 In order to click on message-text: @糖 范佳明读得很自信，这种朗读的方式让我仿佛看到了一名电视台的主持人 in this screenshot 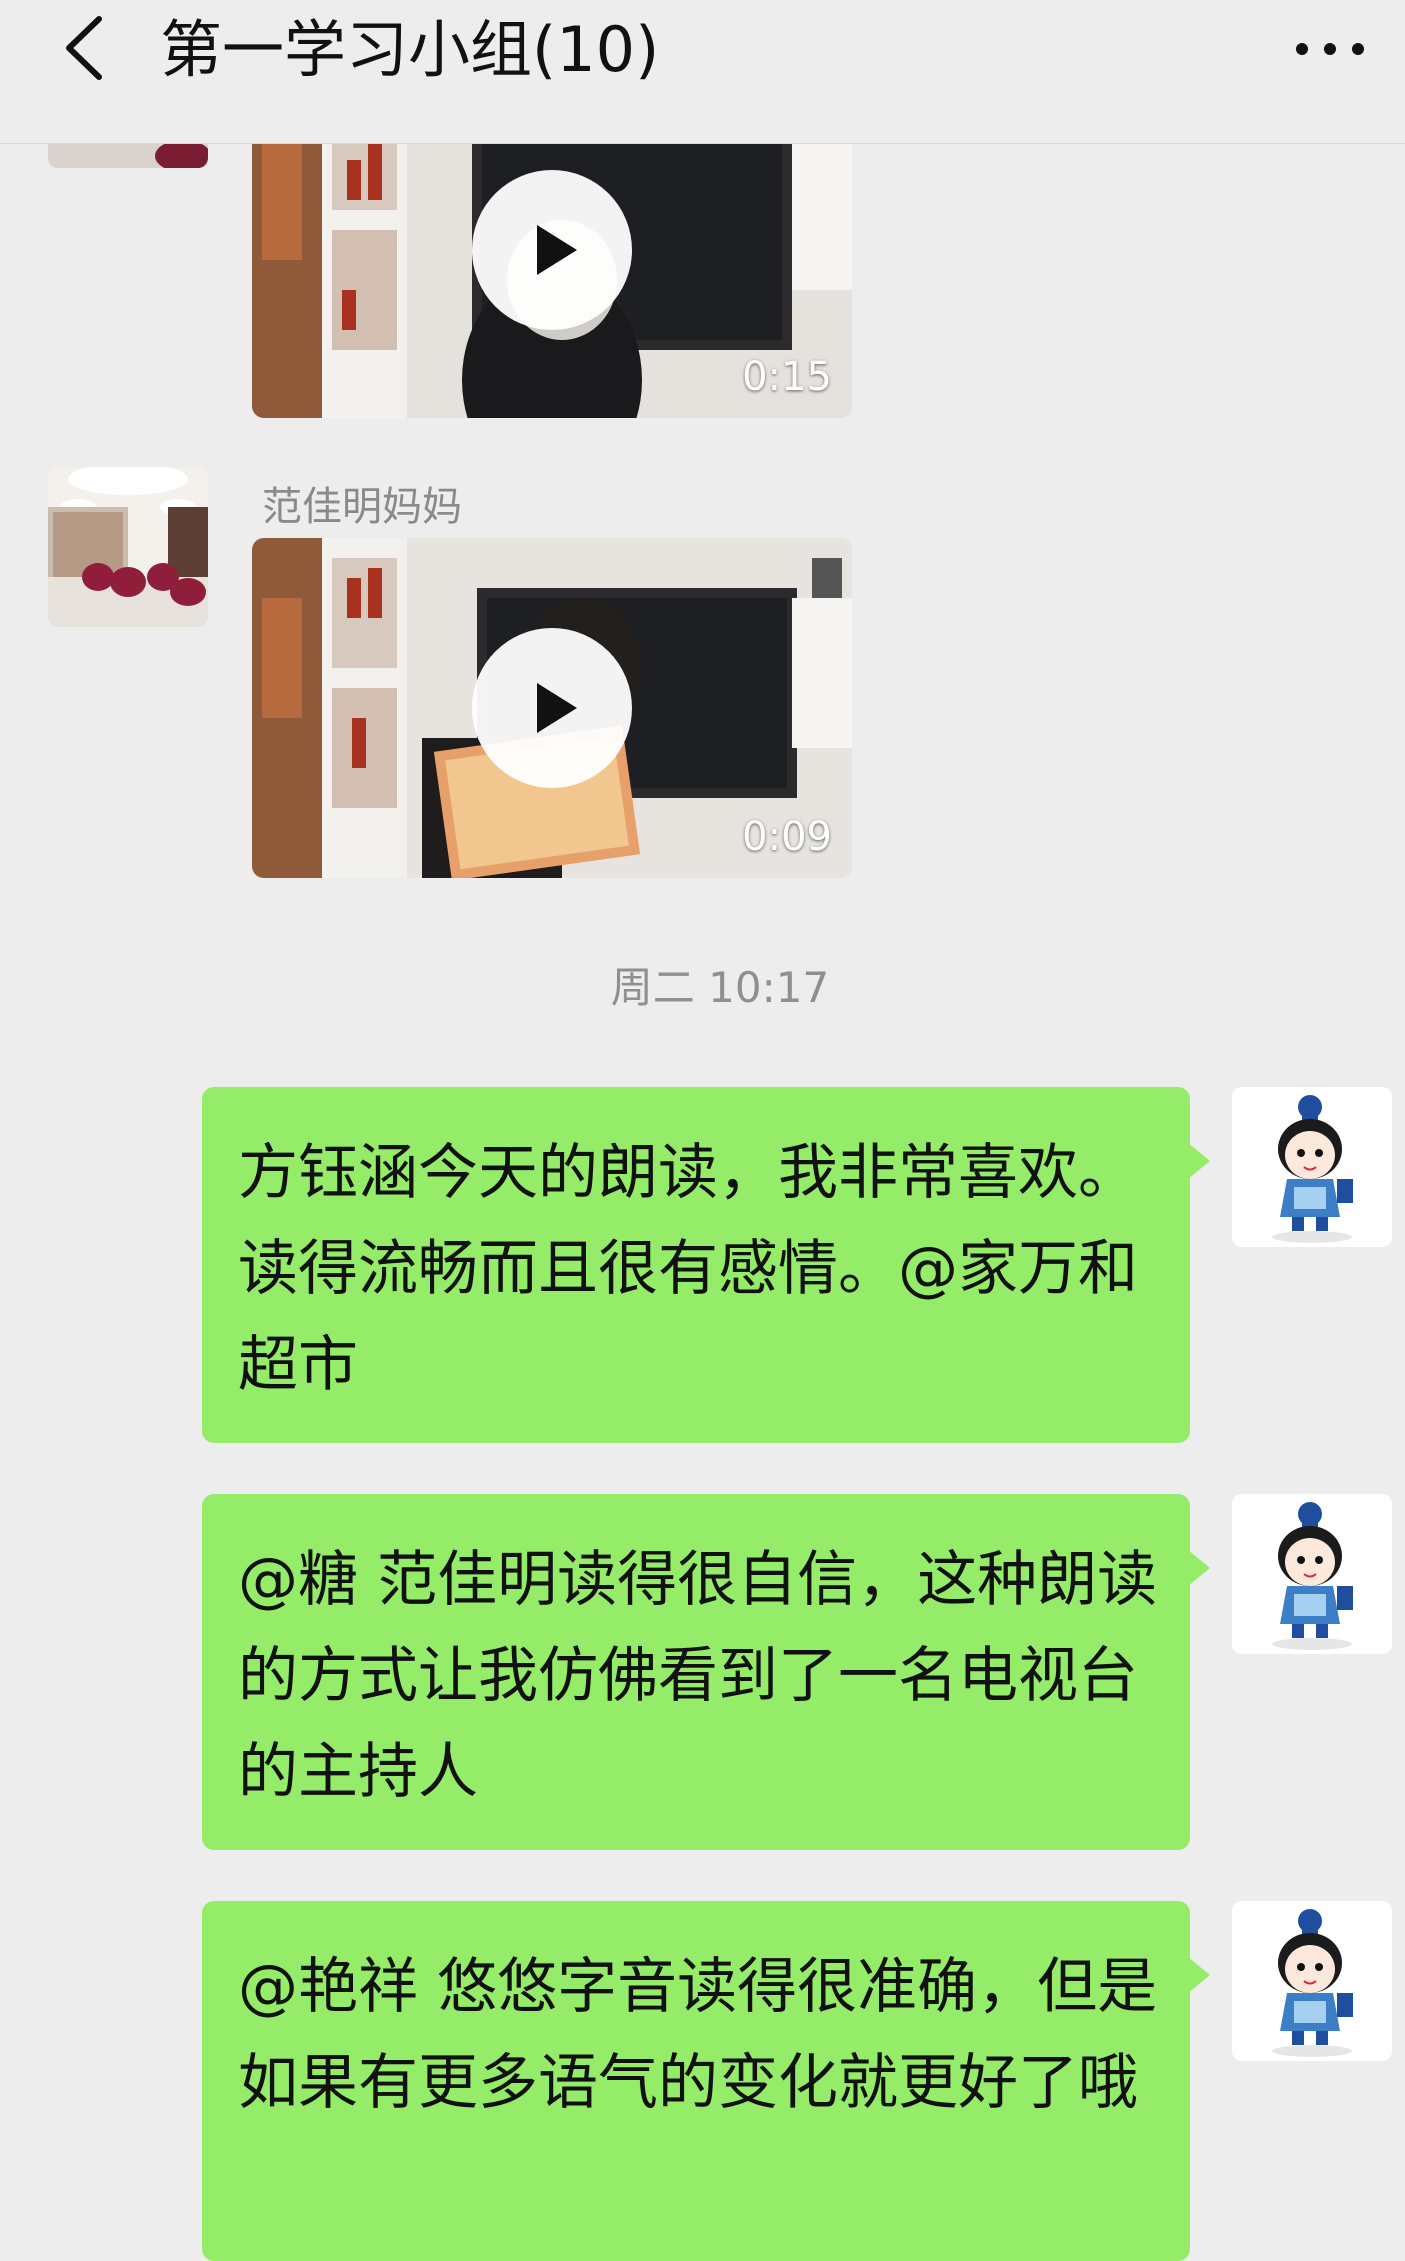, I will do `click(698, 1676)`.